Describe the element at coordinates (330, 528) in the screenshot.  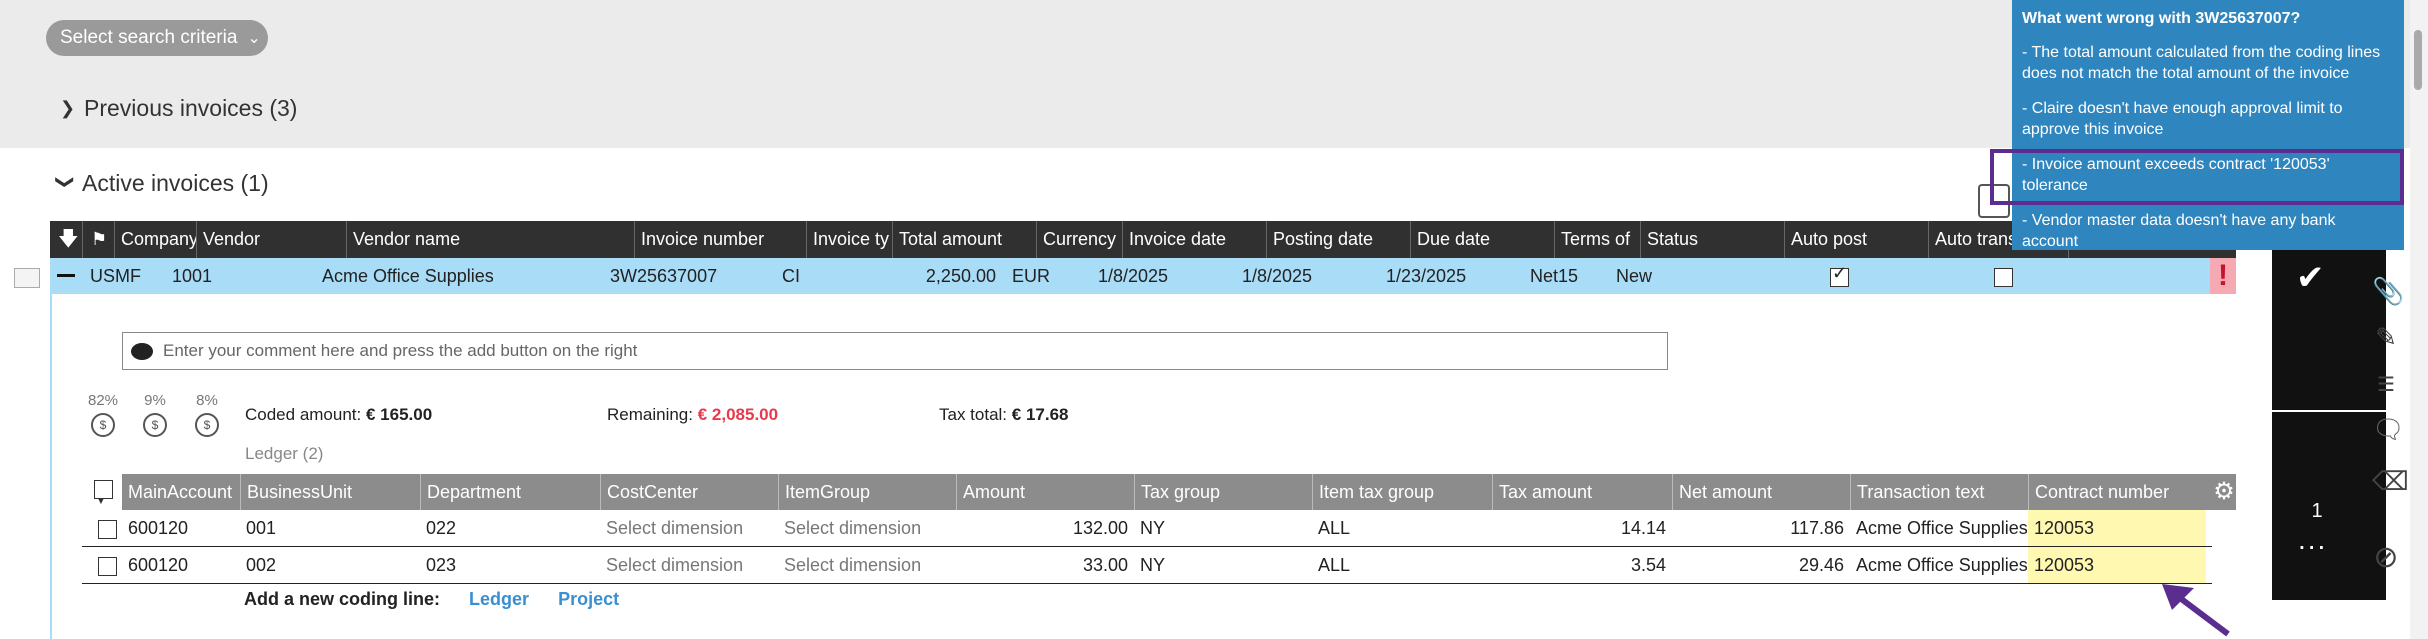
I see `cell-business-unit: 001` at that location.